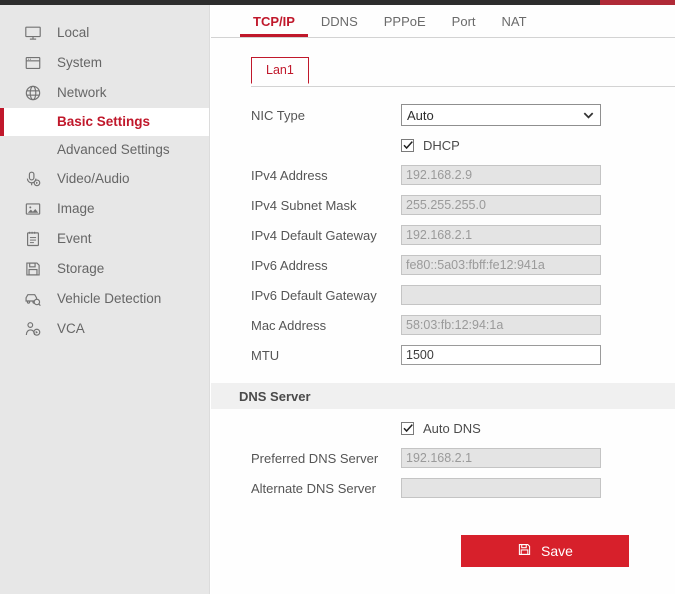 The image size is (675, 594). What do you see at coordinates (33, 63) in the screenshot?
I see `window-icon` at bounding box center [33, 63].